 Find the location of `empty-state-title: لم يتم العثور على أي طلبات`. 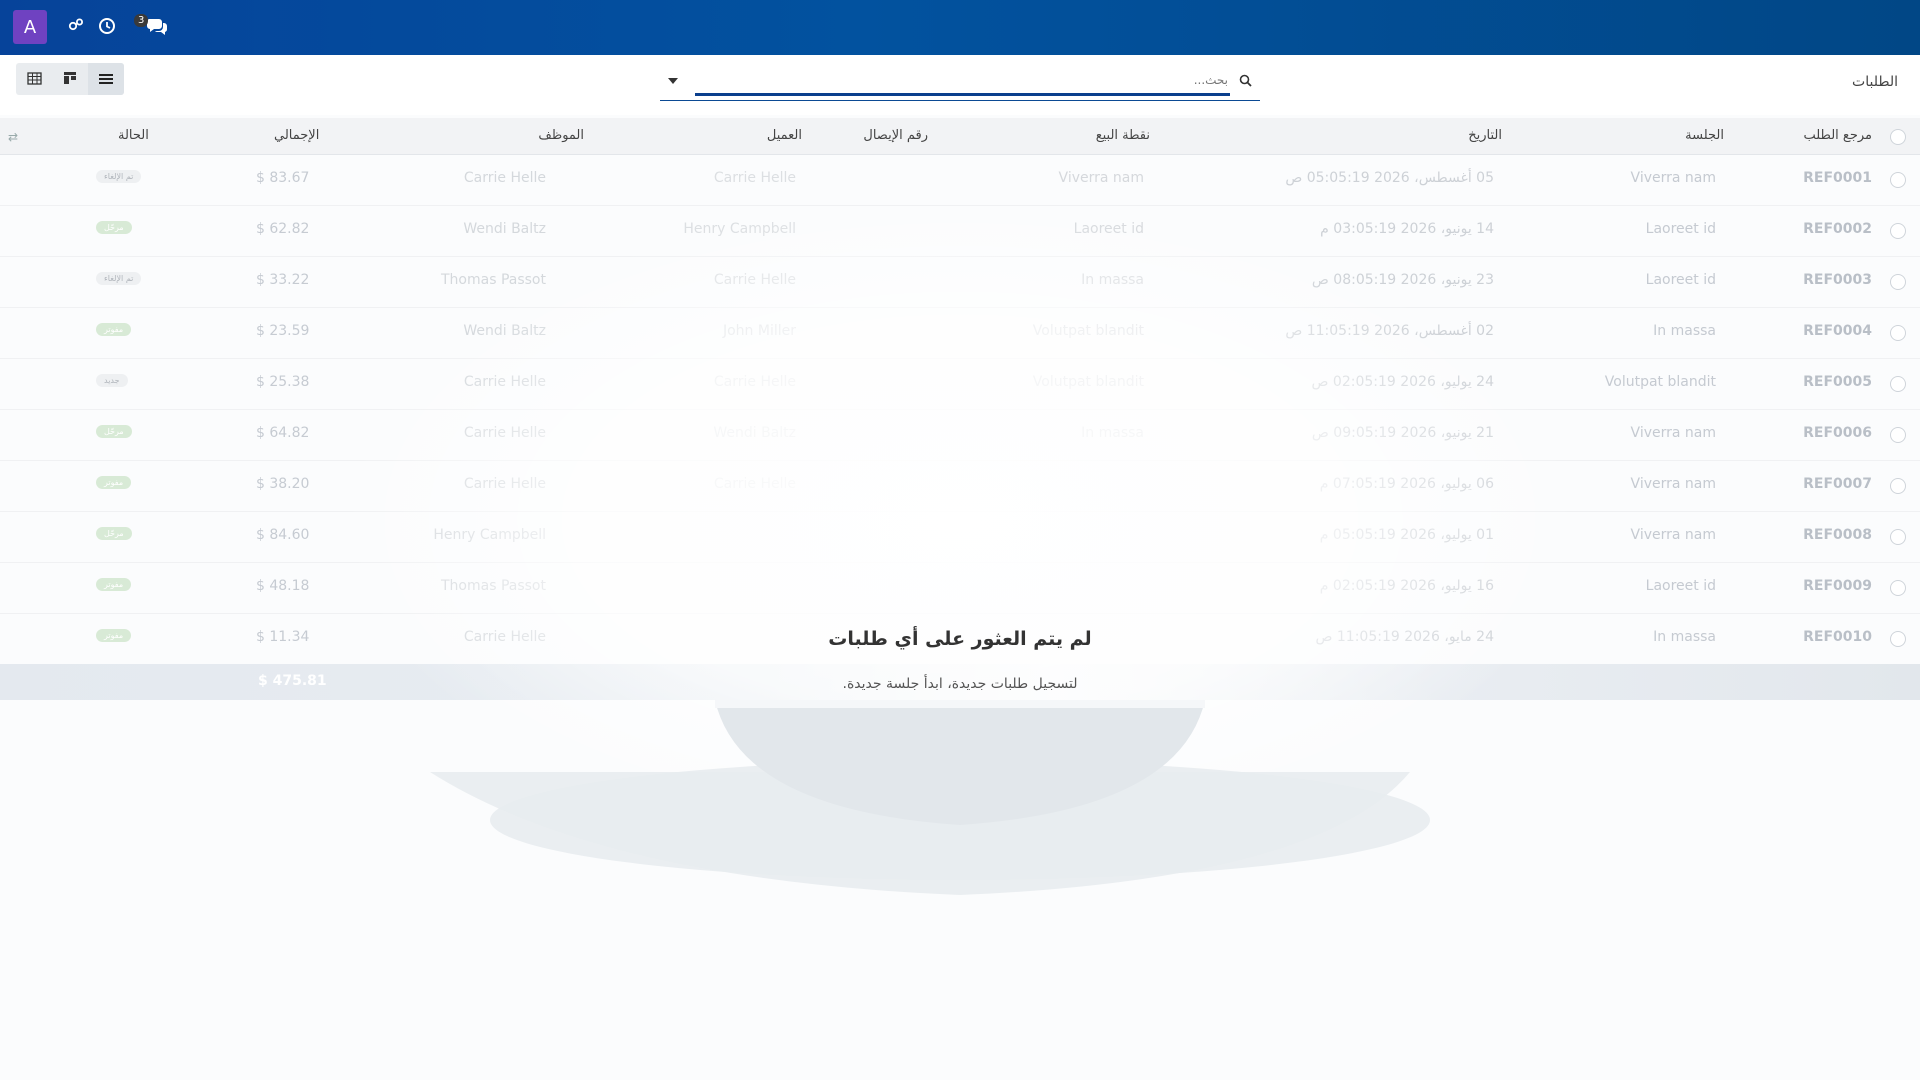

empty-state-title: لم يتم العثور على أي طلبات is located at coordinates (960, 639).